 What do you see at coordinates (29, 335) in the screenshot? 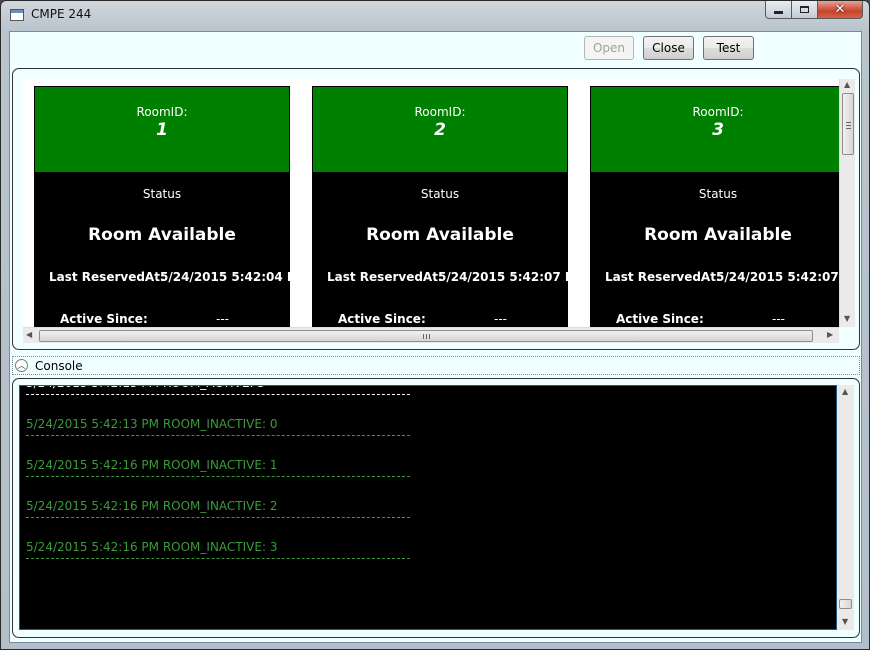
I see `scroll-left-arrow-icon: ◀` at bounding box center [29, 335].